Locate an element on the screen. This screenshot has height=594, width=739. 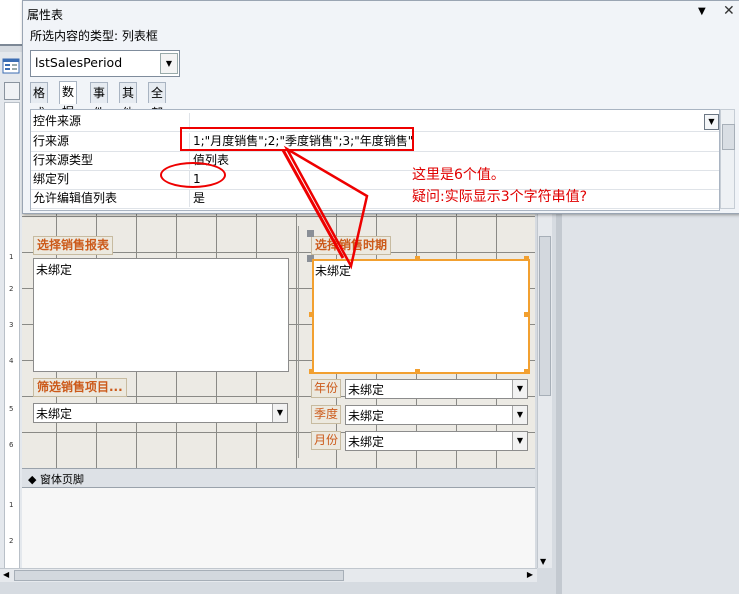
tab-data: 数据 is located at coordinates (68, 100).